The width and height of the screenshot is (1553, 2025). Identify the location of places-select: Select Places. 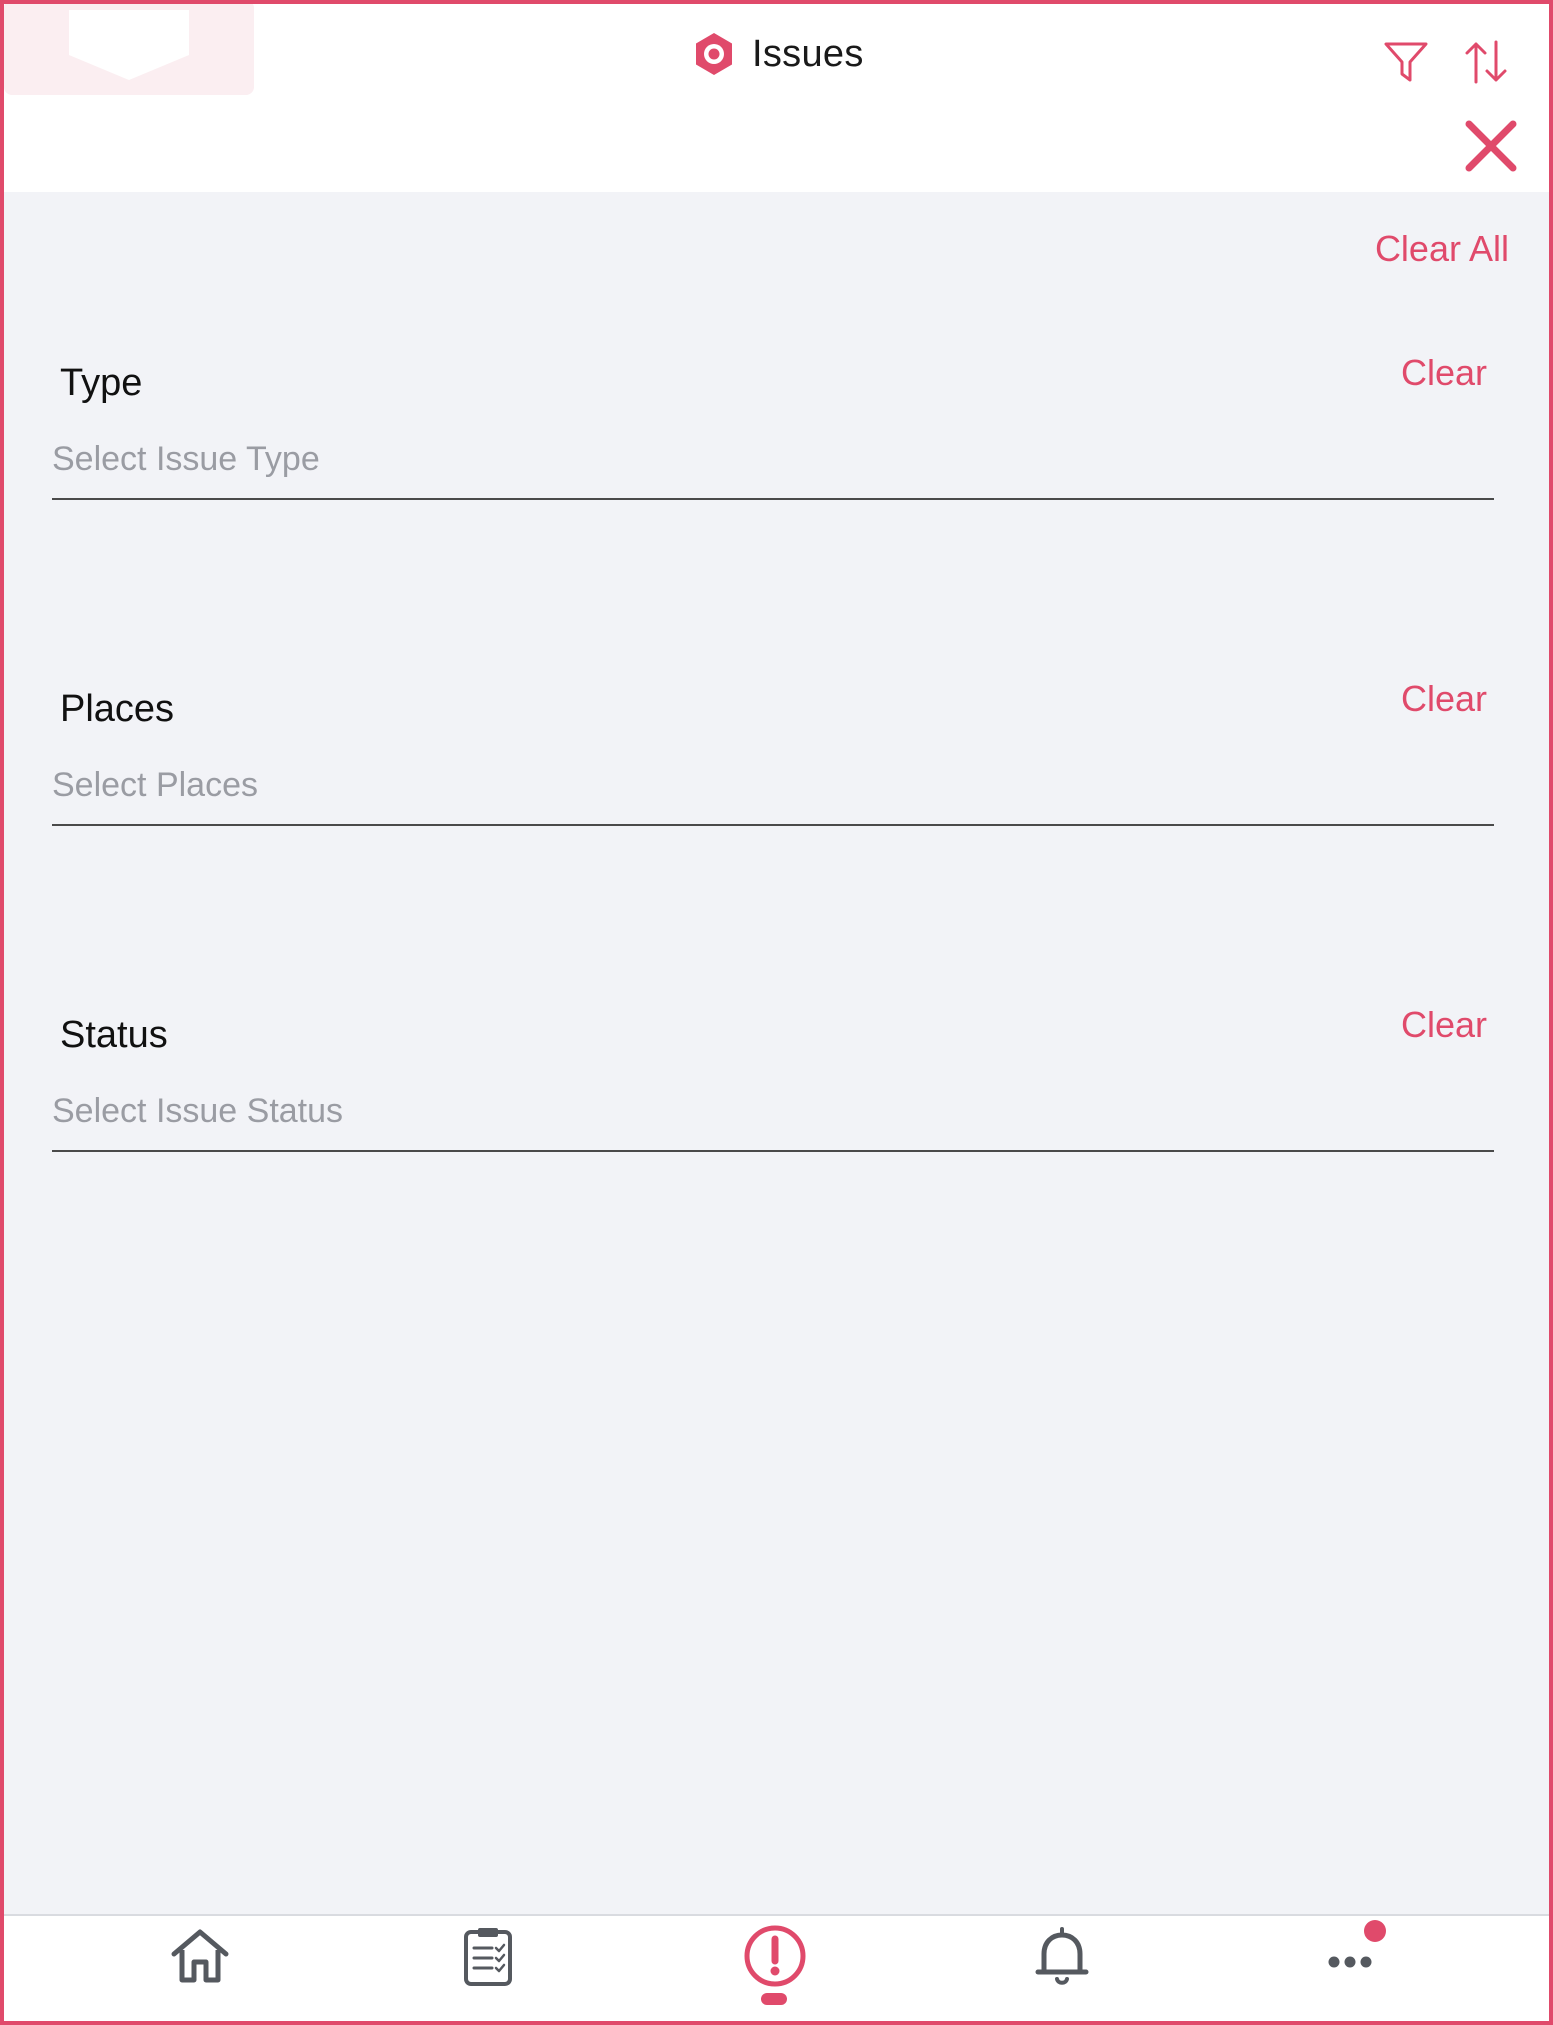
(773, 793).